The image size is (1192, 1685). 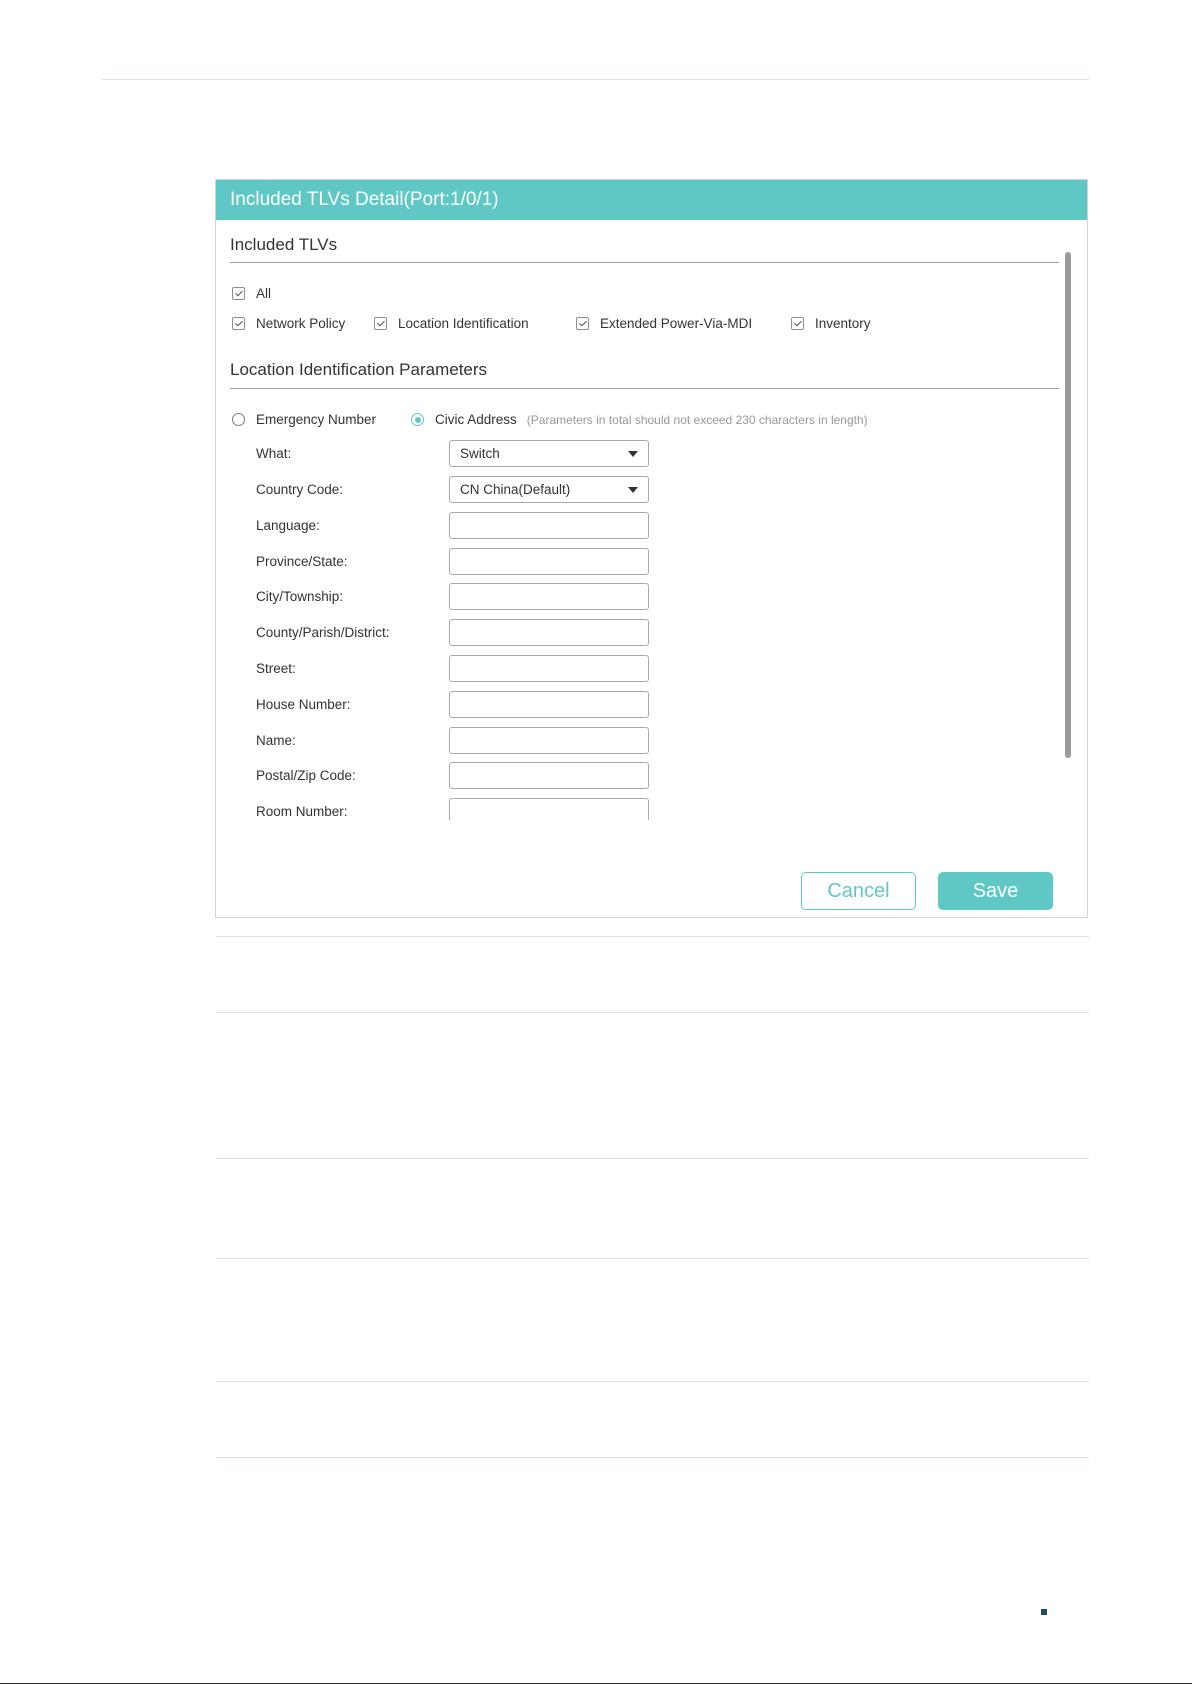 What do you see at coordinates (843, 323) in the screenshot?
I see `checkbox-label: Inventory` at bounding box center [843, 323].